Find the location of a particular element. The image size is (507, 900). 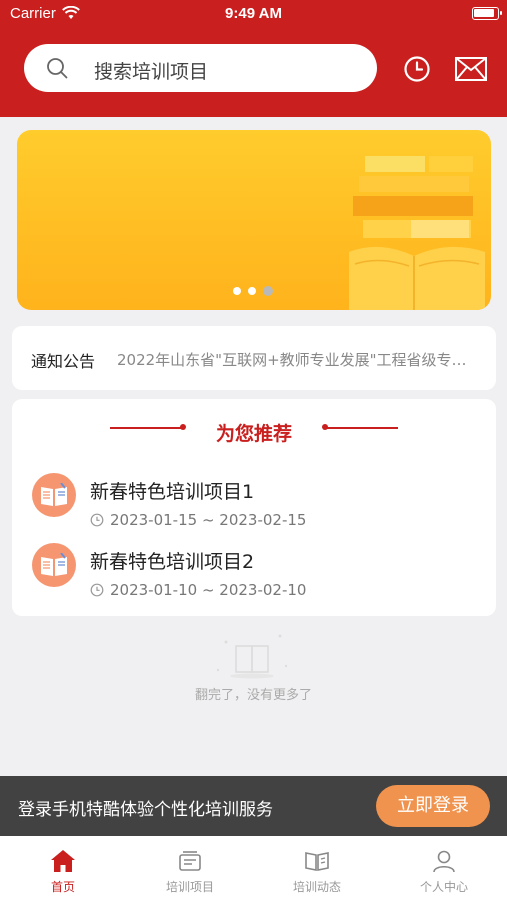

login-prompt-text: 登录手机特酷体验个性化培训服务 is located at coordinates (145, 810).